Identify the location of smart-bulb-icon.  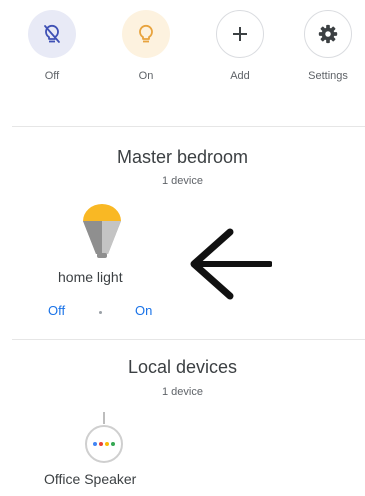
(102, 230).